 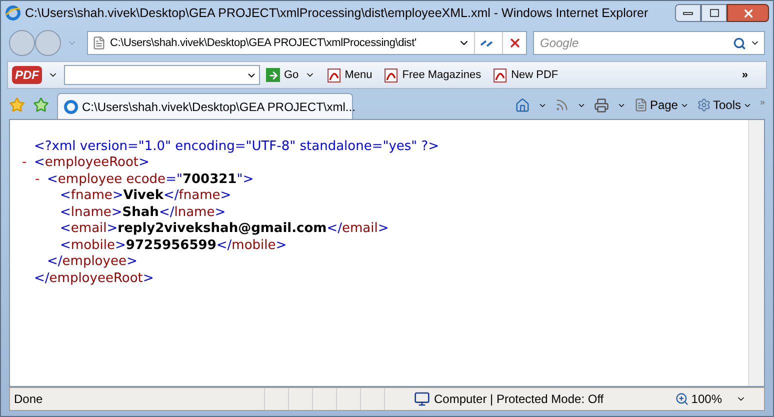 I want to click on page-menu-button: Page, so click(x=661, y=105).